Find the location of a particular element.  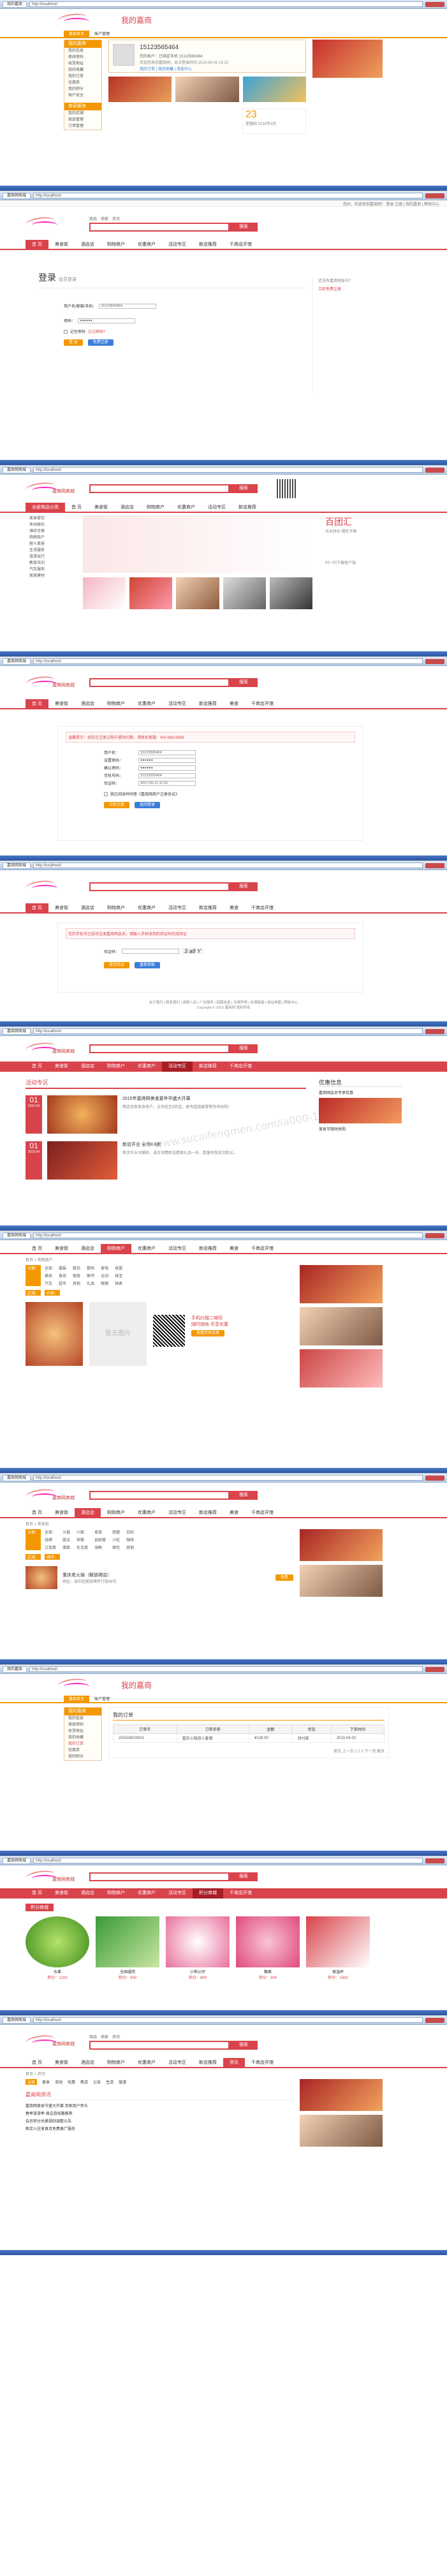

category-item: 丽人美容 is located at coordinates (51, 544).